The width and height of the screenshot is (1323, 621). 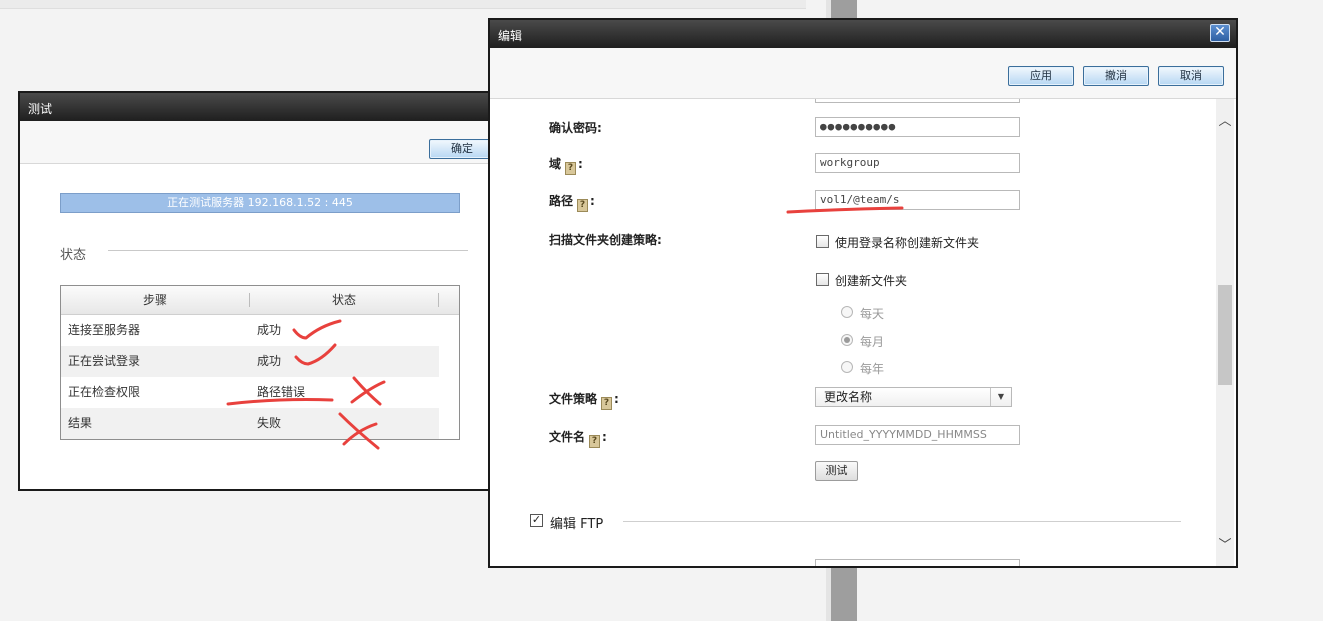 I want to click on file-policy-label-text: 文件策略, so click(x=573, y=399).